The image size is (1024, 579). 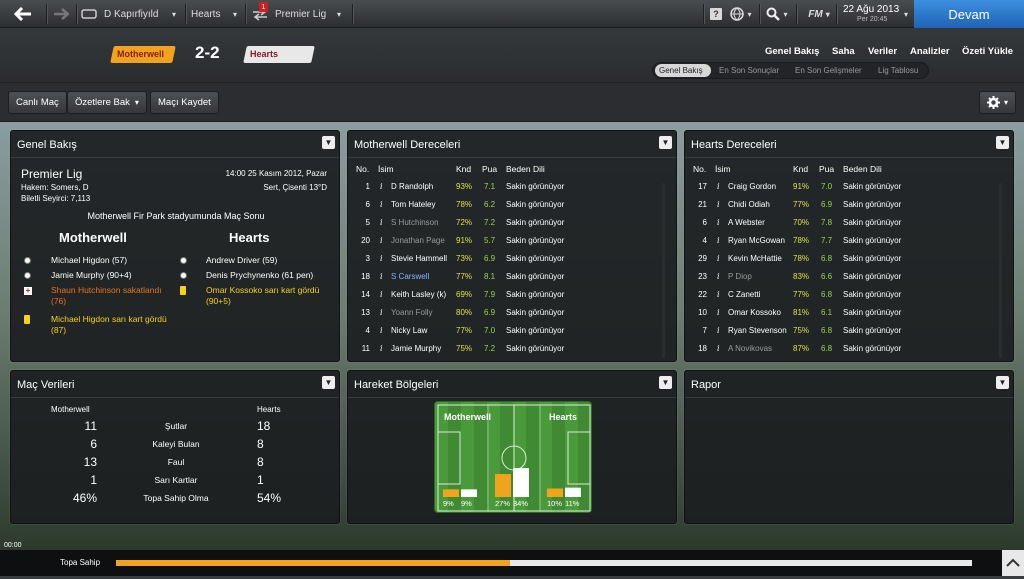 What do you see at coordinates (827, 276) in the screenshot?
I see `rating-value: 6.6` at bounding box center [827, 276].